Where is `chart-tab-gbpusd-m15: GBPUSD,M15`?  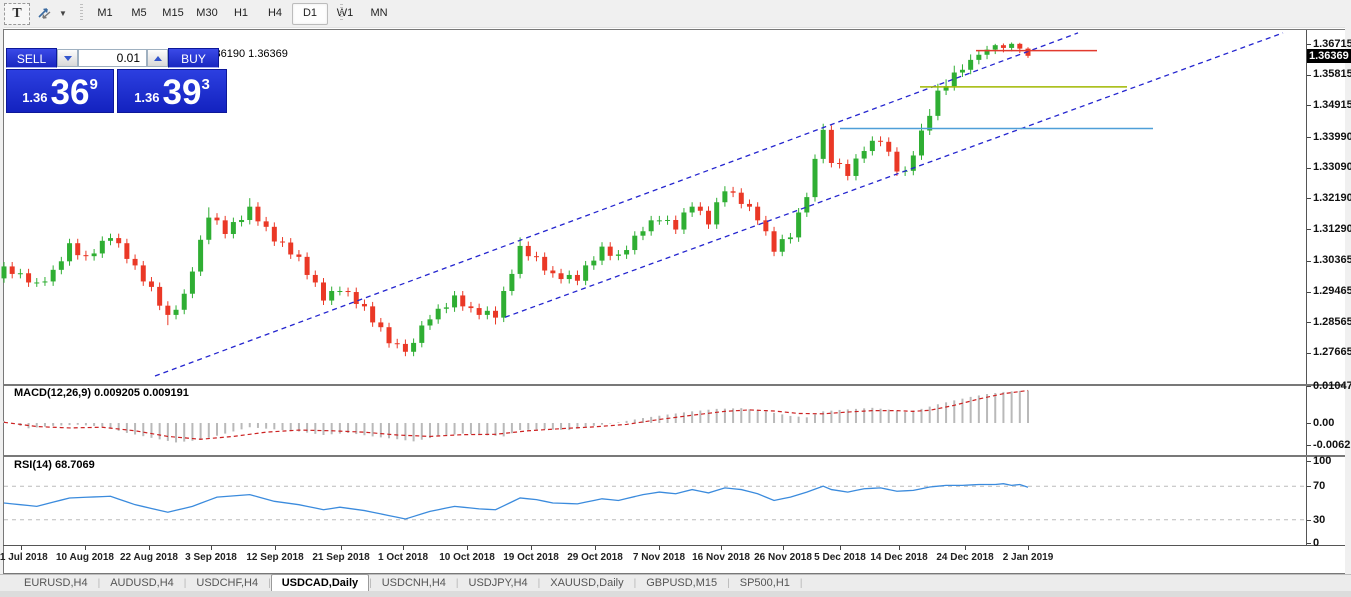
chart-tab-gbpusd-m15: GBPUSD,M15 is located at coordinates (681, 583).